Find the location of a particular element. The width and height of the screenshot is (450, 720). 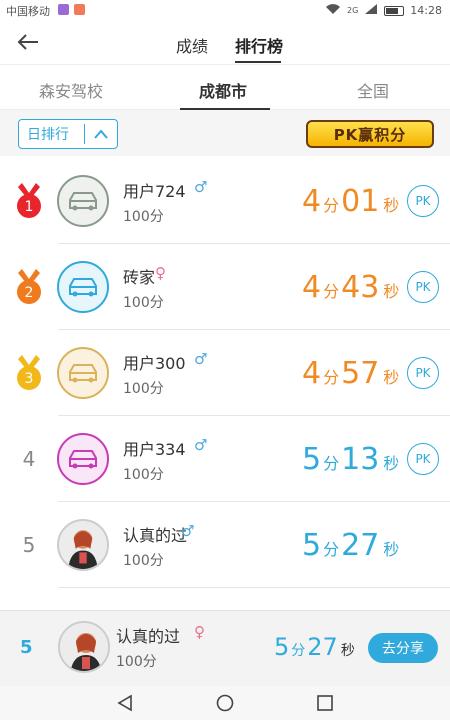

my-score: 100分 is located at coordinates (136, 662).